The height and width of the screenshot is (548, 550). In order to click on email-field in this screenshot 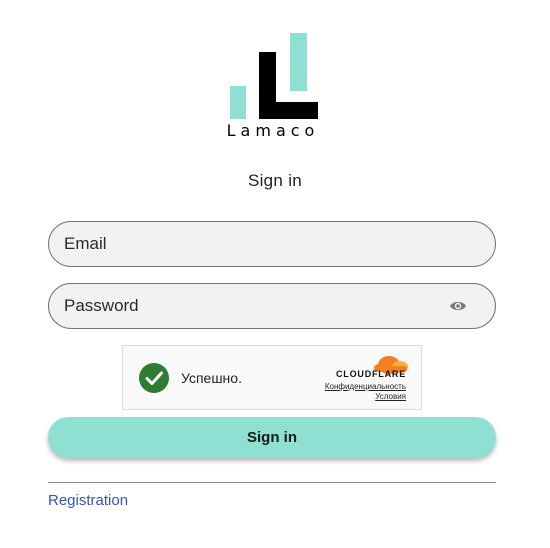, I will do `click(254, 244)`.